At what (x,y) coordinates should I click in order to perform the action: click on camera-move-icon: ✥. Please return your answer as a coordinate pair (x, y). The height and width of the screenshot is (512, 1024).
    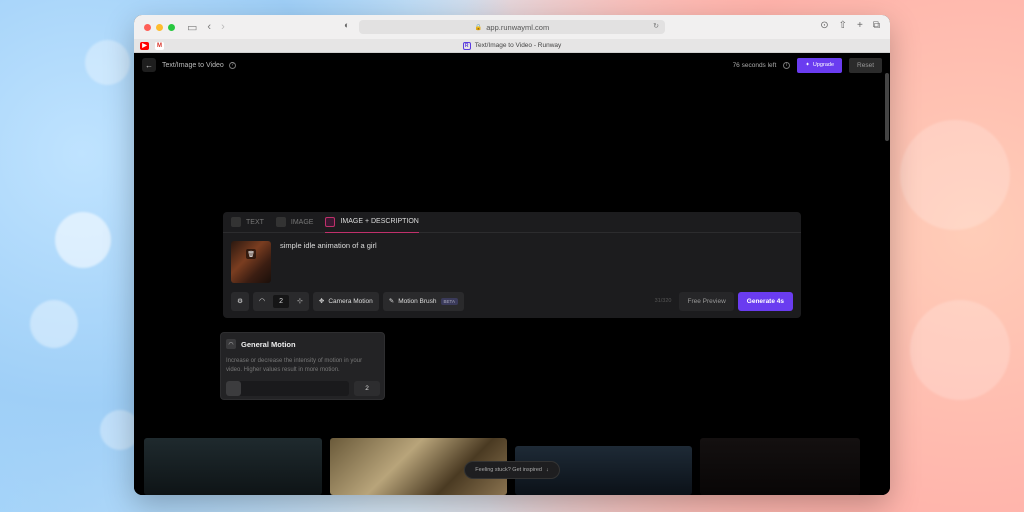
    Looking at the image, I should click on (321, 301).